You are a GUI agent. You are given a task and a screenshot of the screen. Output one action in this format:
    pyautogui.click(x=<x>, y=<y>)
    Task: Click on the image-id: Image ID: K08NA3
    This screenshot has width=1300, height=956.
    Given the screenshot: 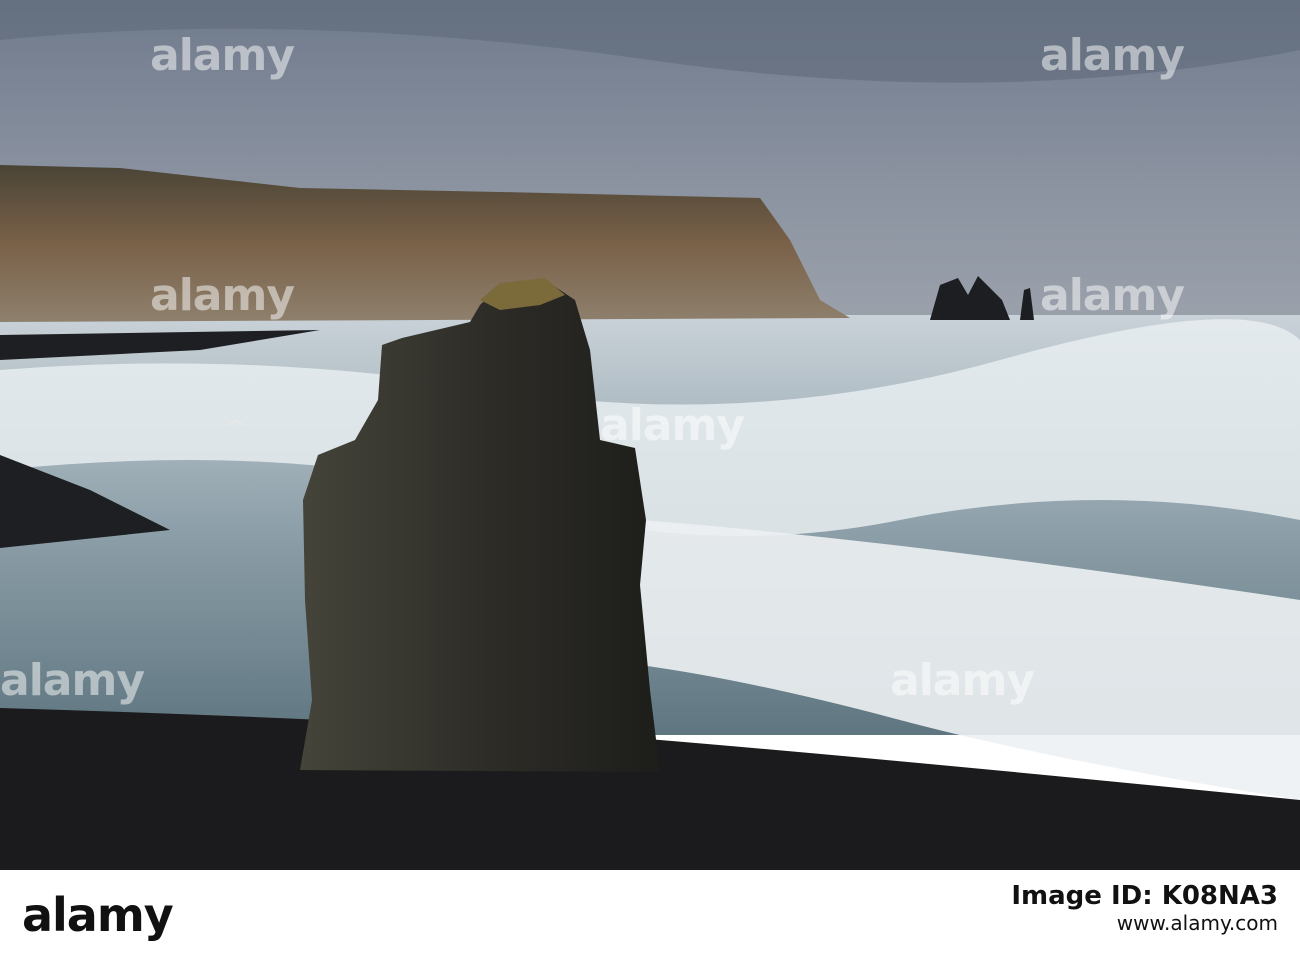 What is the action you would take?
    pyautogui.click(x=1144, y=896)
    